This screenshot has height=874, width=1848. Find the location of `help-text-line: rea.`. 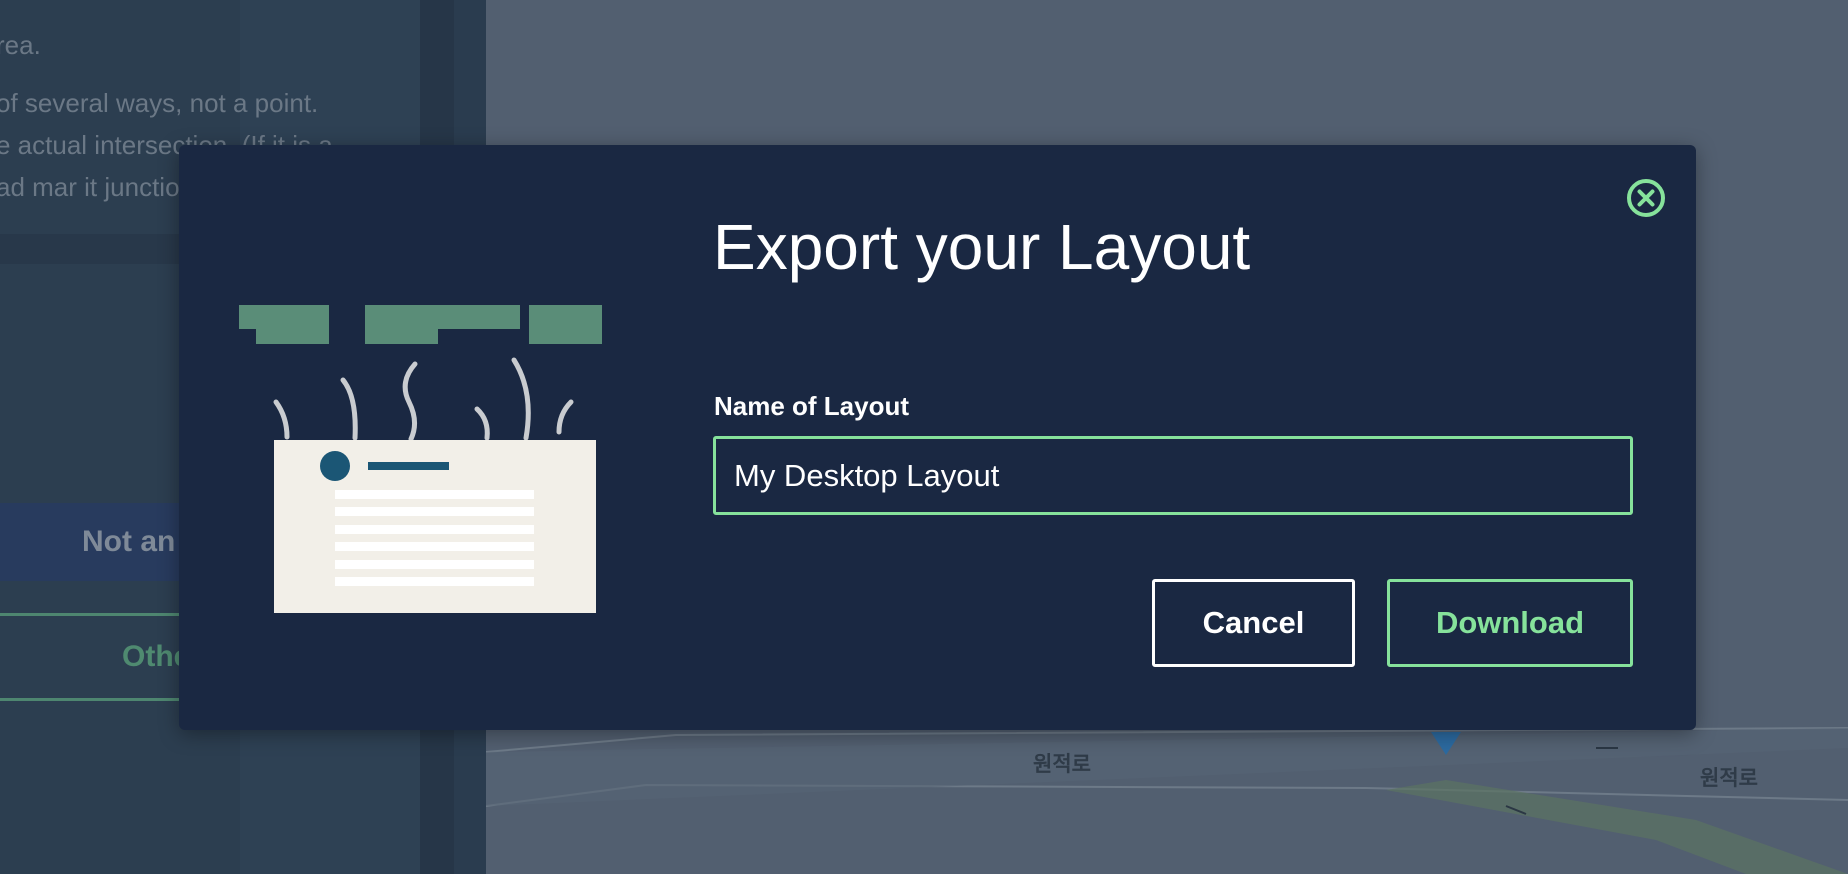

help-text-line: rea. is located at coordinates (20, 45).